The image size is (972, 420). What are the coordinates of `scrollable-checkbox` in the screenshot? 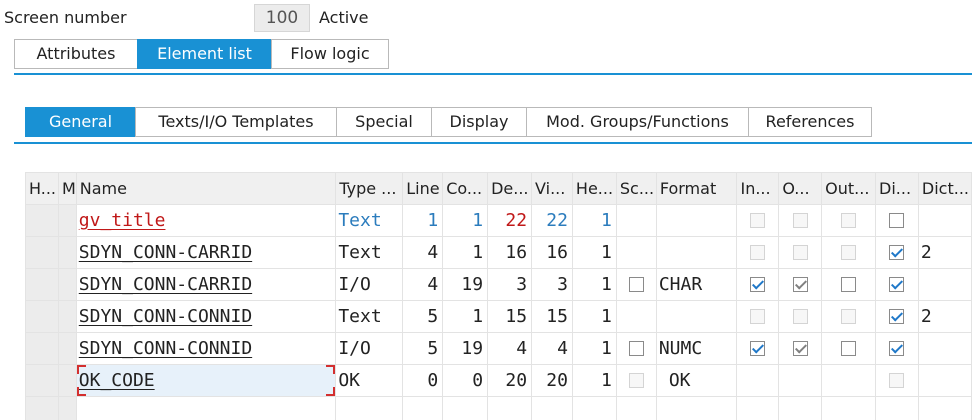 It's located at (636, 284).